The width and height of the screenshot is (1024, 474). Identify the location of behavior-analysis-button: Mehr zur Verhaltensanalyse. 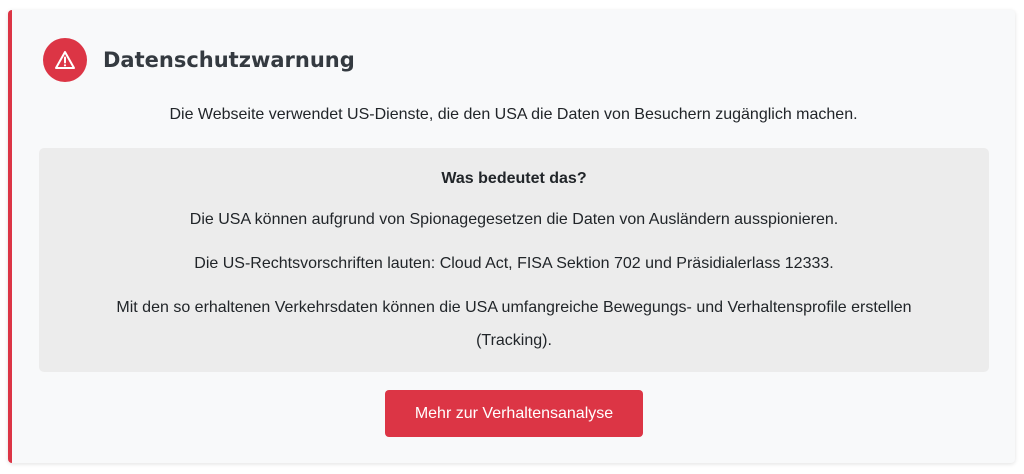
(514, 413).